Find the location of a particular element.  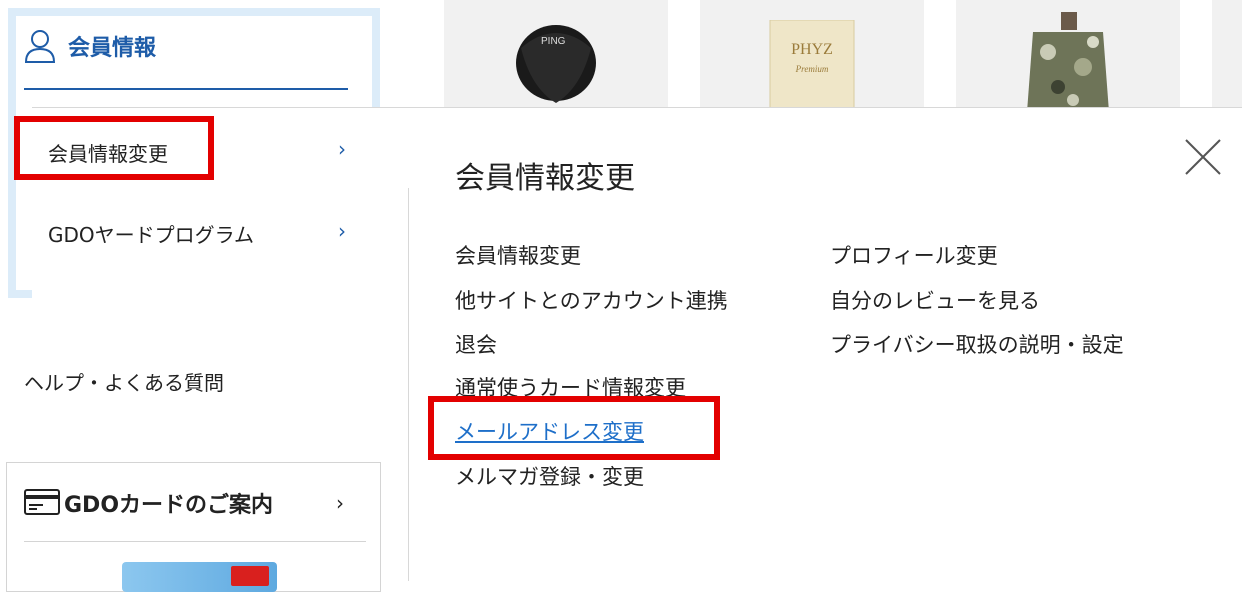

card-logo is located at coordinates (250, 576).